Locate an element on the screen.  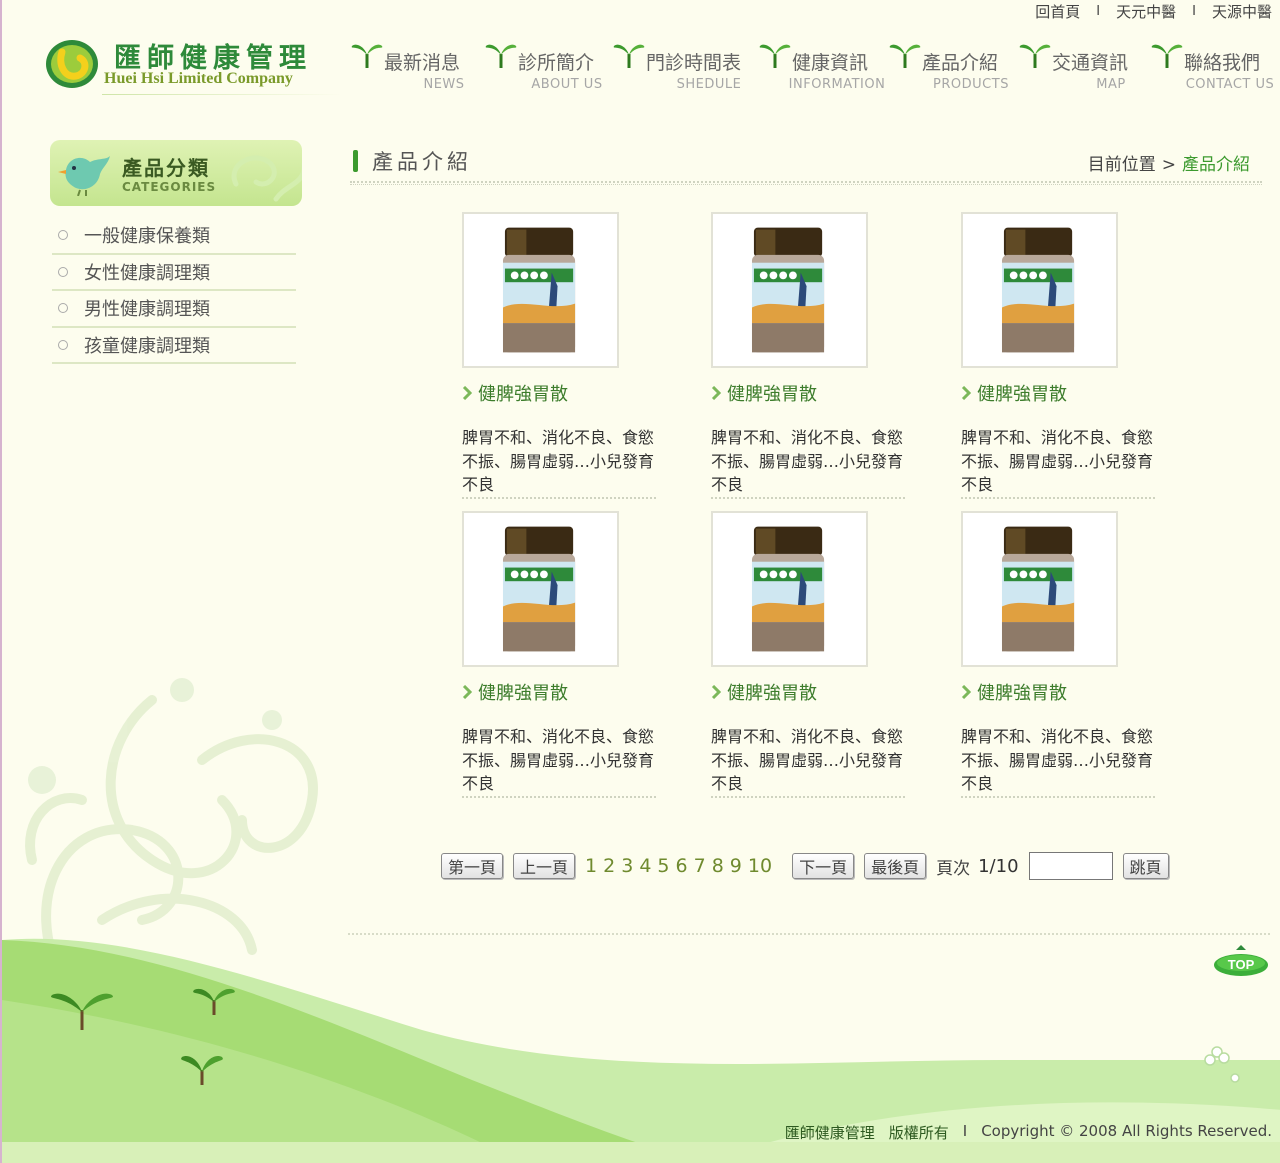
nav-about: 診所簡介 ABOUT US is located at coordinates (546, 67).